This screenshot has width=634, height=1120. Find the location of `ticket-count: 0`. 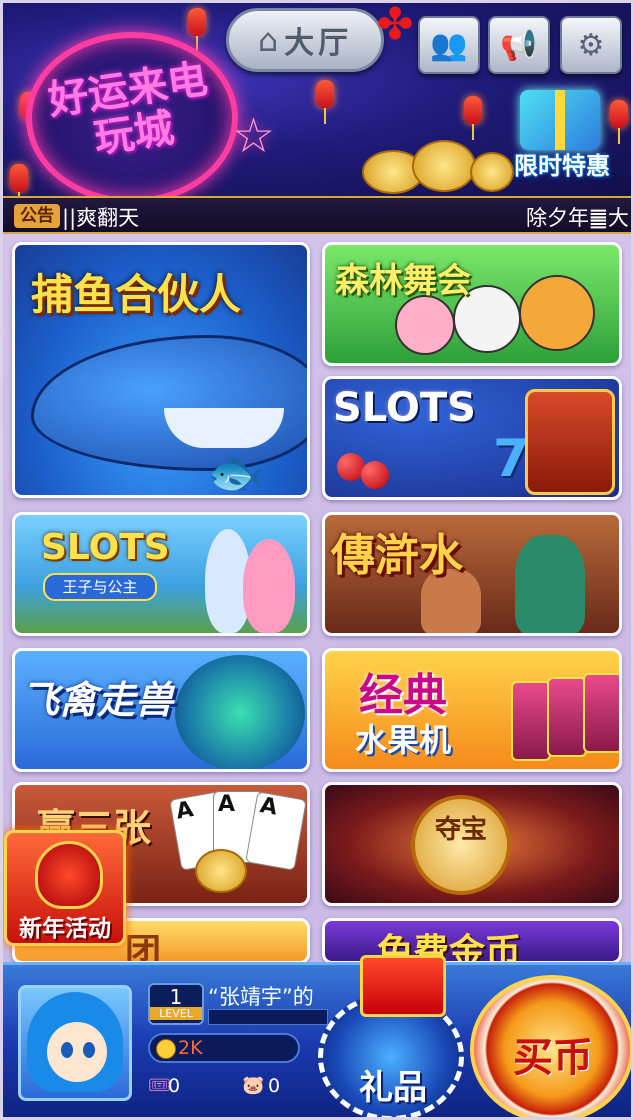

ticket-count: 0 is located at coordinates (174, 1086).